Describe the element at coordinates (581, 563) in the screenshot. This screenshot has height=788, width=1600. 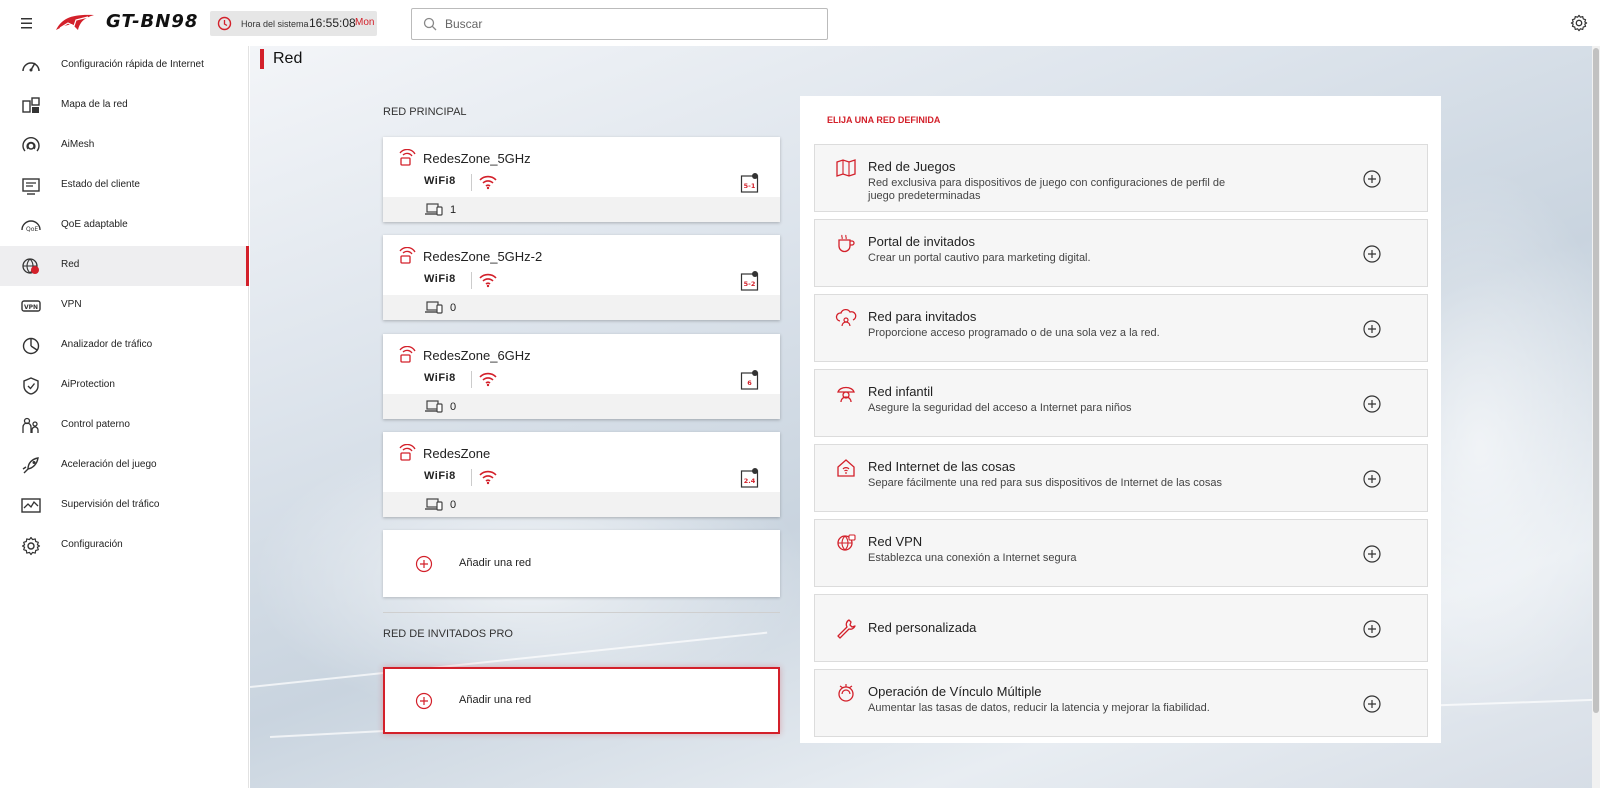
I see `add-network-button: Añadir una red` at that location.